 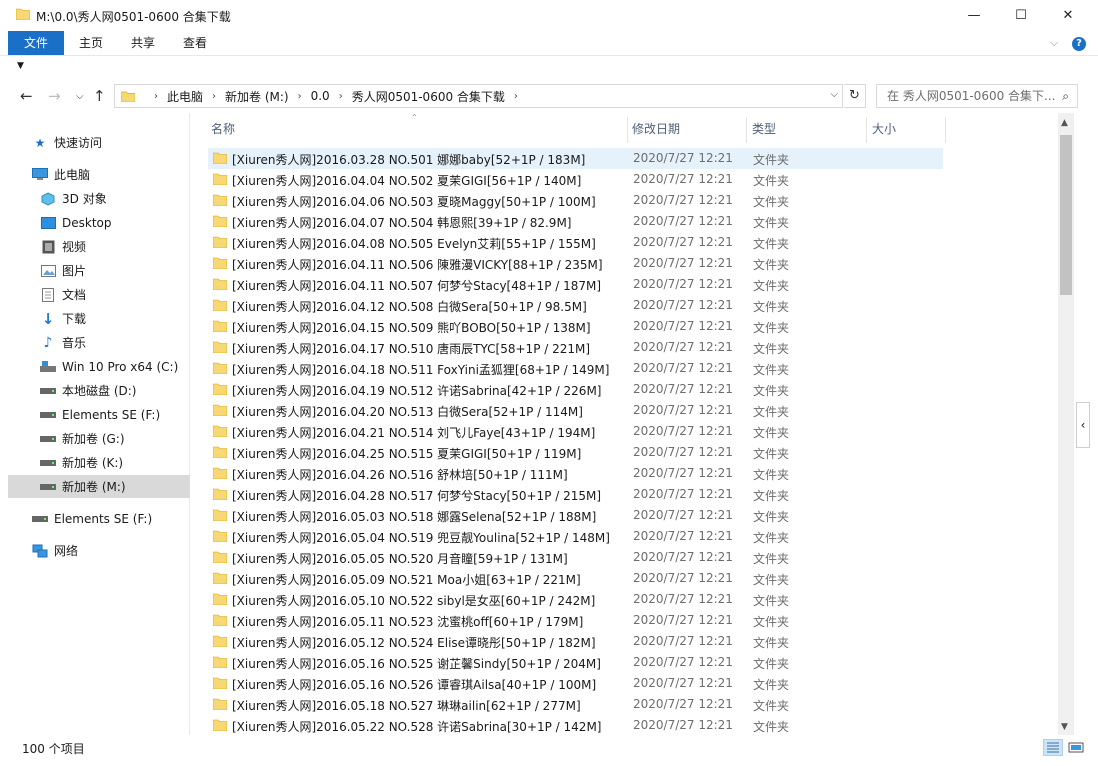 What do you see at coordinates (99, 390) in the screenshot?
I see `sidebar-item-drive-d: 本地磁盘 (D:)` at bounding box center [99, 390].